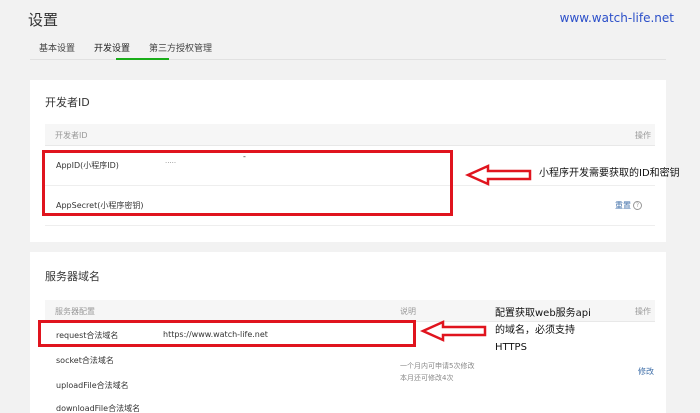 The height and width of the screenshot is (413, 700). What do you see at coordinates (348, 48) in the screenshot?
I see `settings-tabs: 基本设置 开发设置 第三方授权管理` at bounding box center [348, 48].